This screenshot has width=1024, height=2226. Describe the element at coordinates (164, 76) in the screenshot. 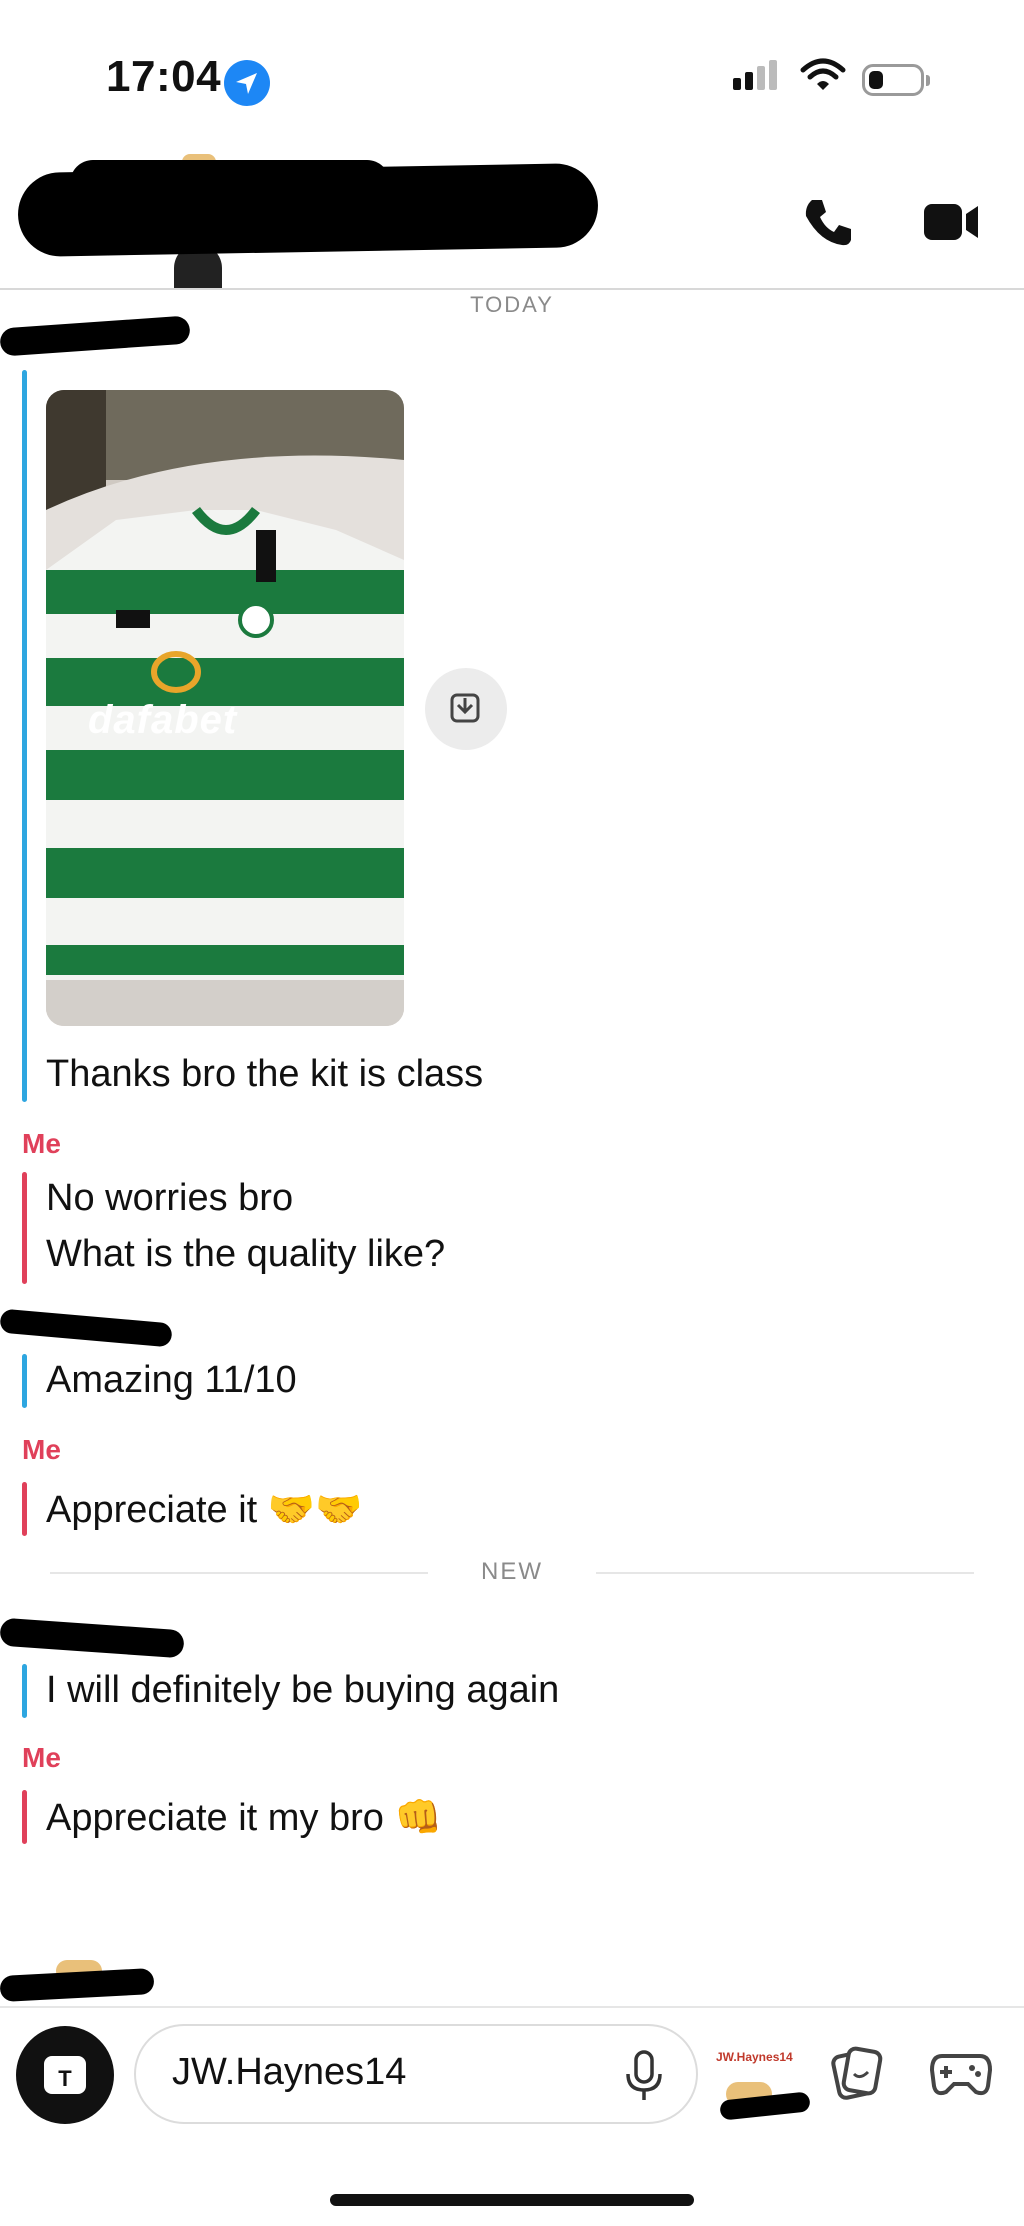

I see `status-time: 17:04` at that location.